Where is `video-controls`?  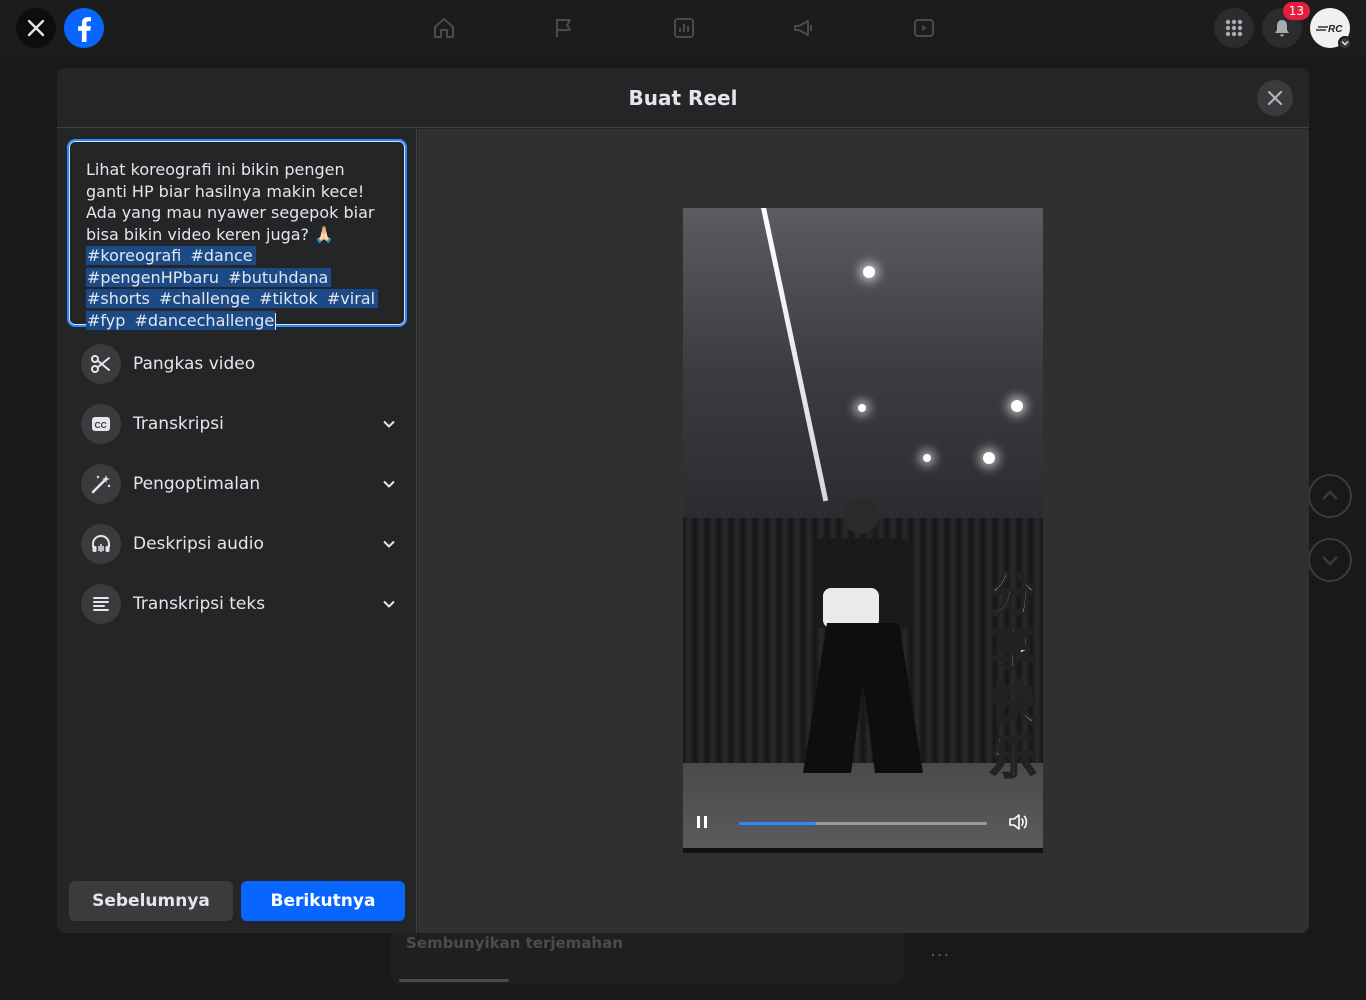 video-controls is located at coordinates (863, 823).